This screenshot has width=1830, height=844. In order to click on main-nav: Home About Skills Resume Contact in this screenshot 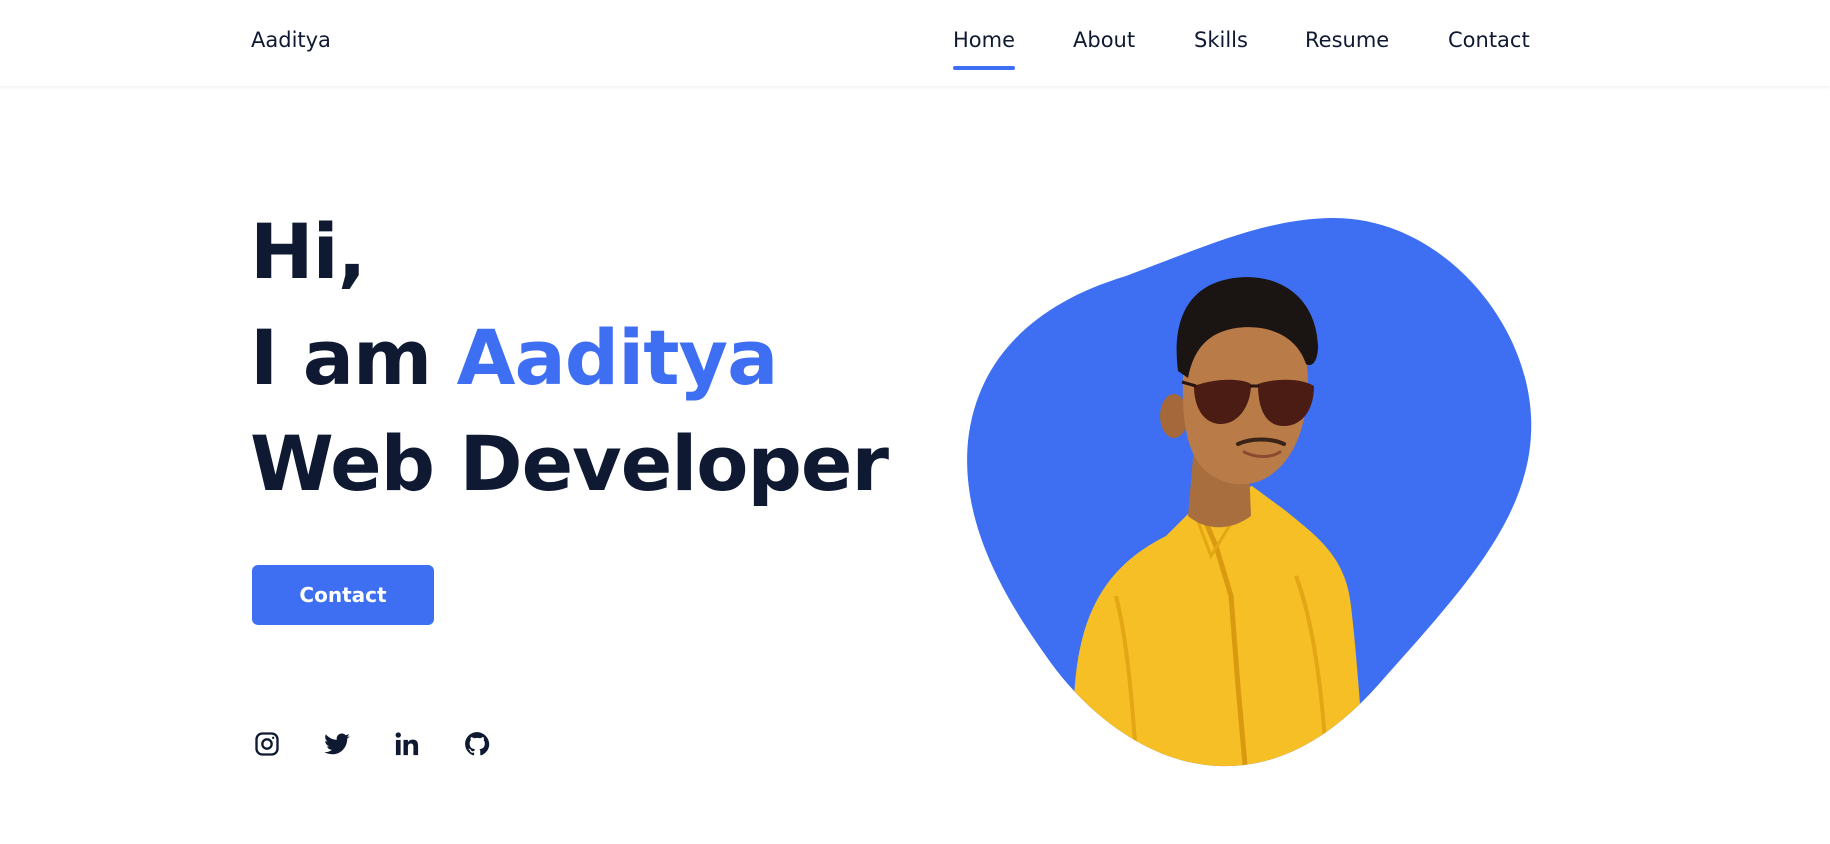, I will do `click(915, 53)`.